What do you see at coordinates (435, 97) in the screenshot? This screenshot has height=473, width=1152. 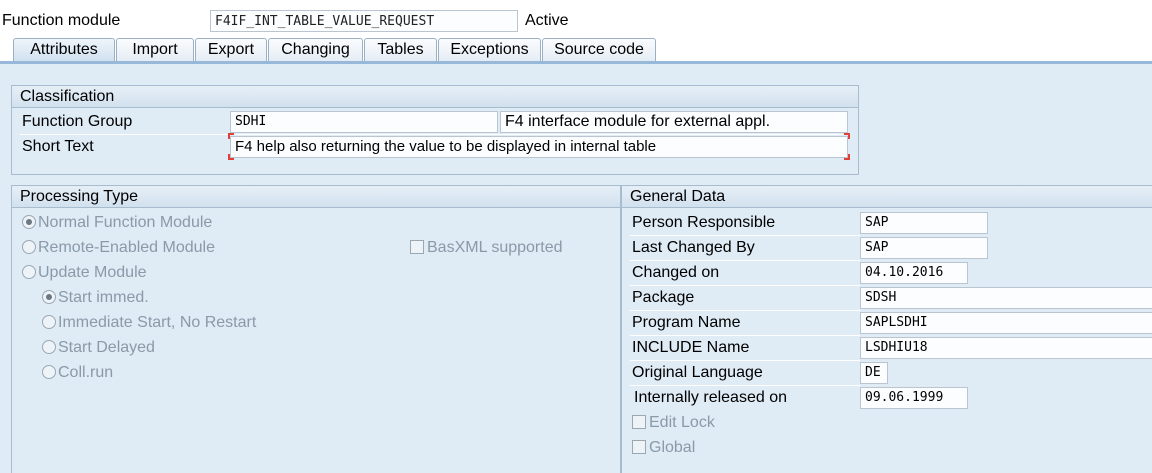 I see `classification-title: Classification` at bounding box center [435, 97].